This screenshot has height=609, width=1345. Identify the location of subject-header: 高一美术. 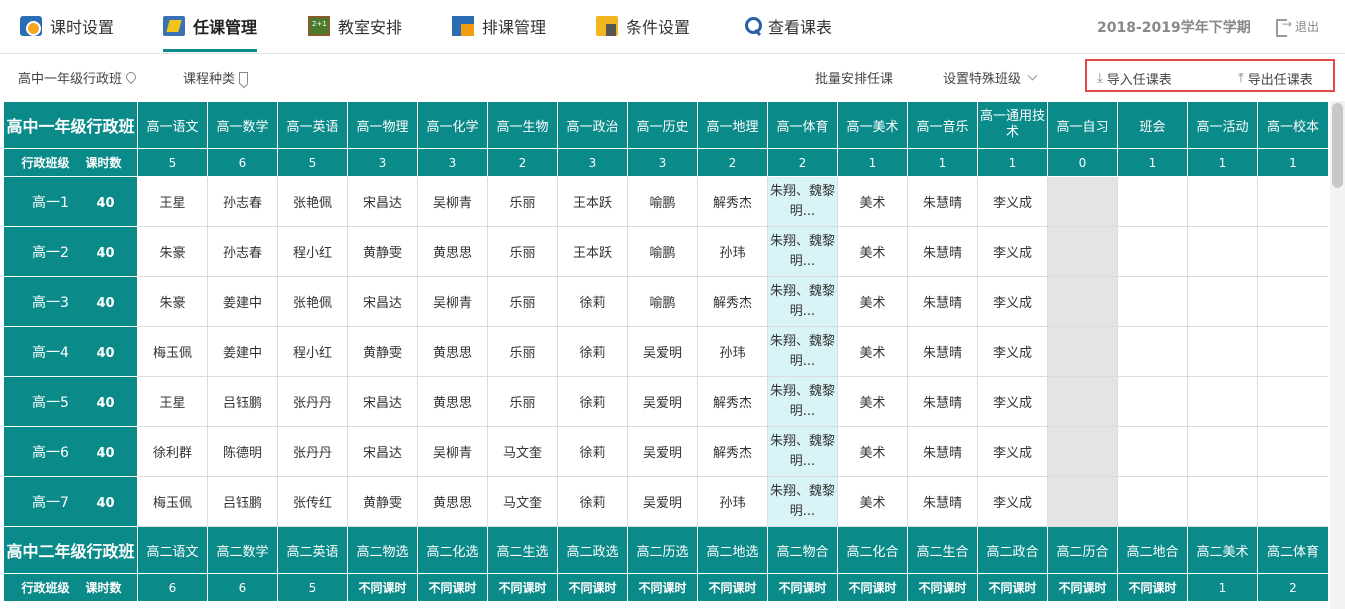
(872, 125).